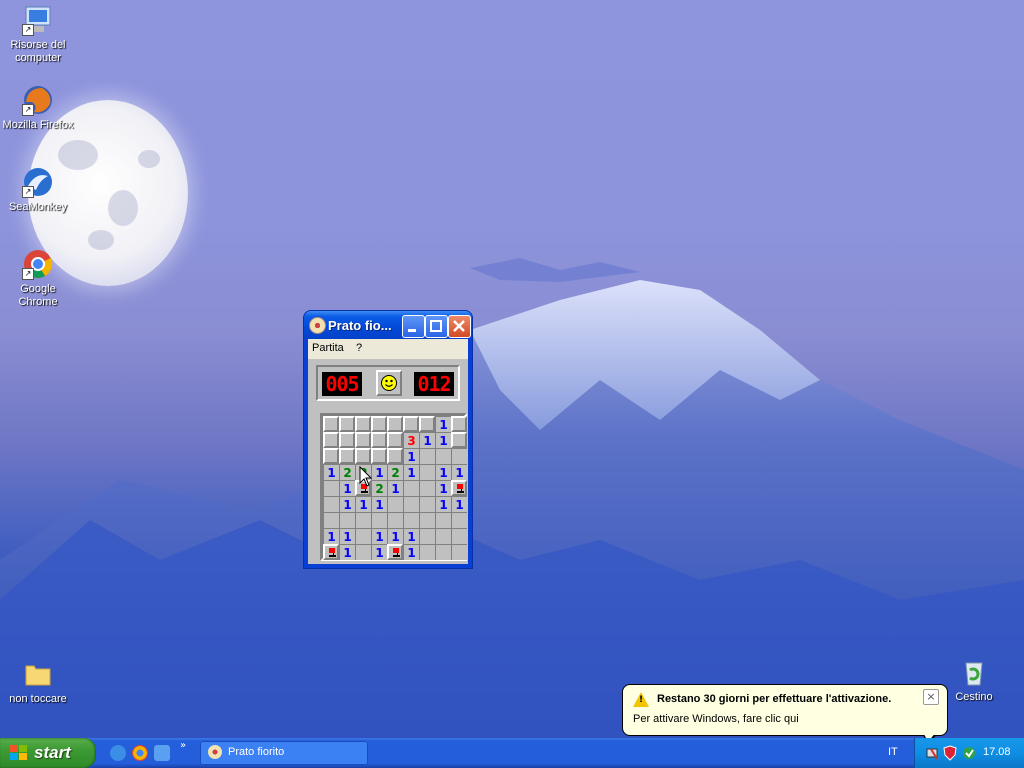 The width and height of the screenshot is (1024, 768). I want to click on chrome-quicklaunch-icon, so click(140, 753).